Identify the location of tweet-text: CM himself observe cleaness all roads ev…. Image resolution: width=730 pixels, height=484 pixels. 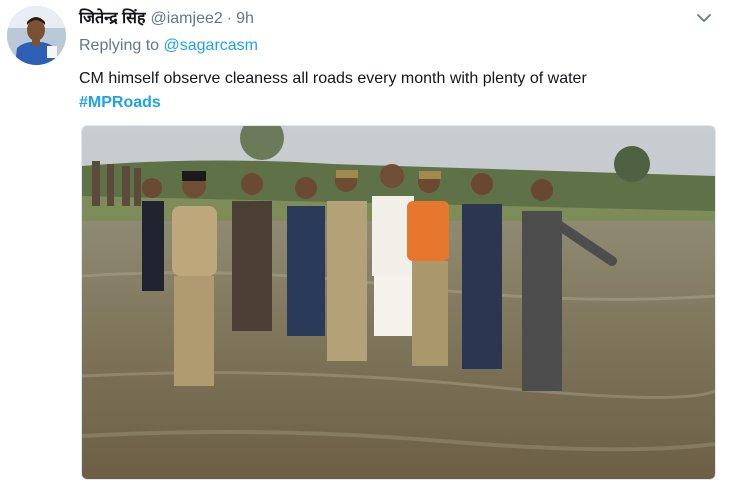
(394, 91).